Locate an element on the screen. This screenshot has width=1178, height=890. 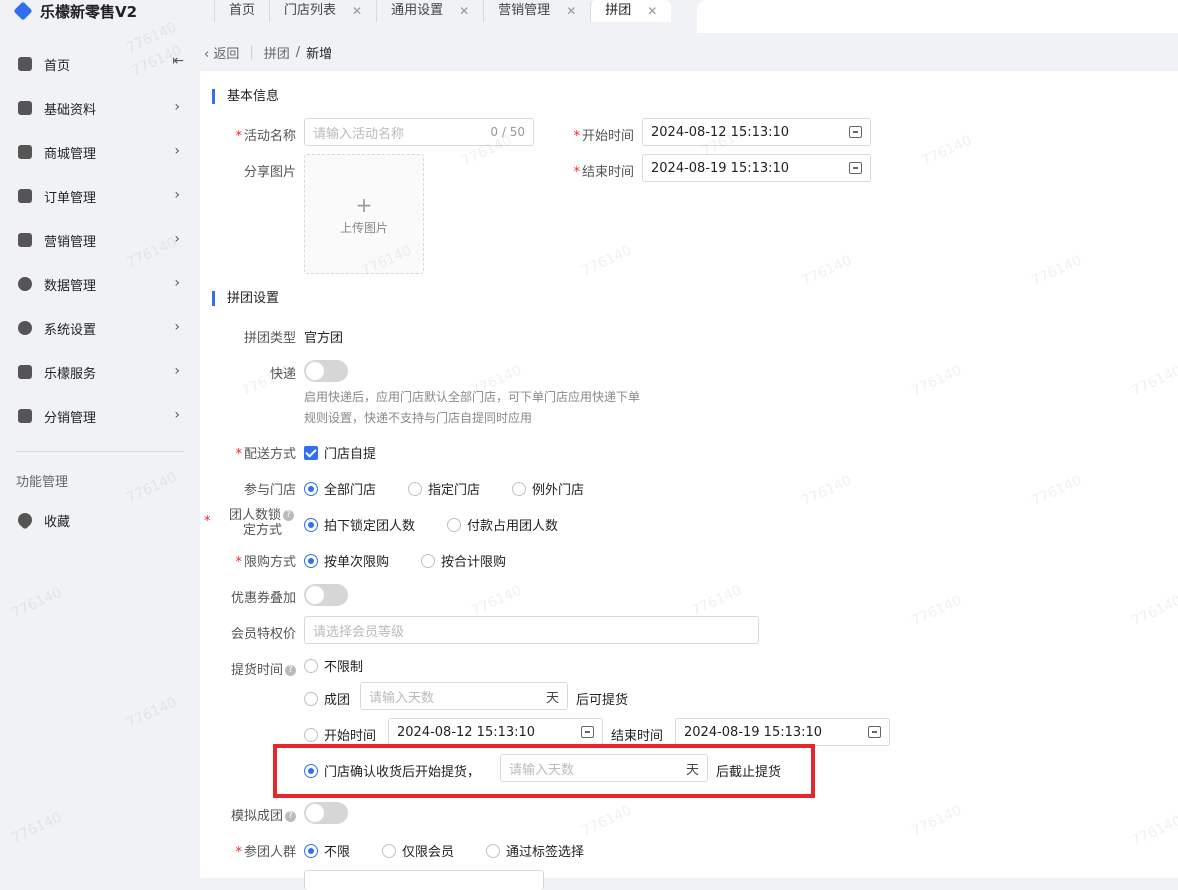
simulate-toggle is located at coordinates (326, 813).